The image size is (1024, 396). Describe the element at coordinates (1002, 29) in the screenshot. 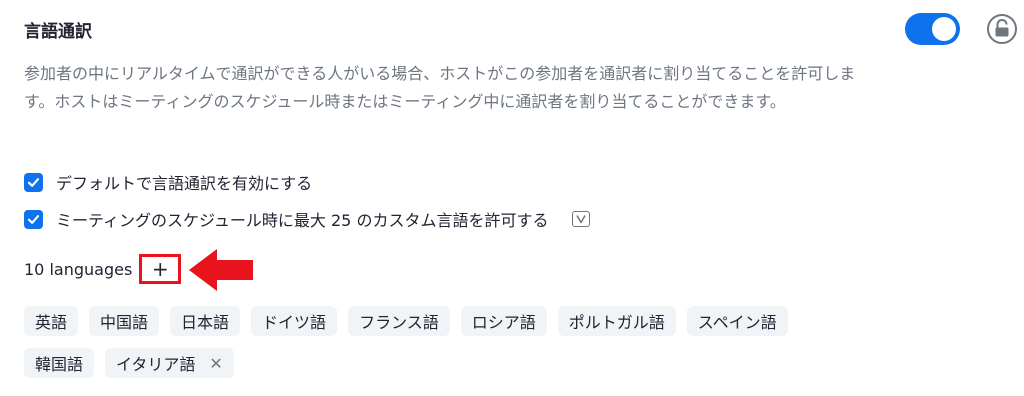

I see `lock-open-icon` at that location.